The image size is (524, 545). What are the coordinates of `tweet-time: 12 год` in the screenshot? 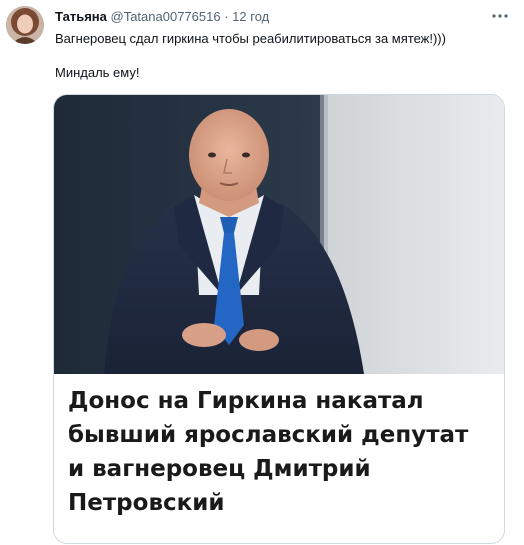 It's located at (250, 16).